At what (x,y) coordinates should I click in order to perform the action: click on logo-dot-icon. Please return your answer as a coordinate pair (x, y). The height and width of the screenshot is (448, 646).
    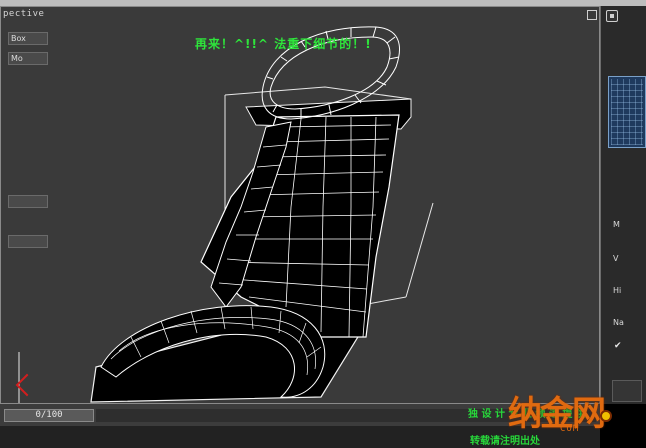
    Looking at the image, I should click on (606, 416).